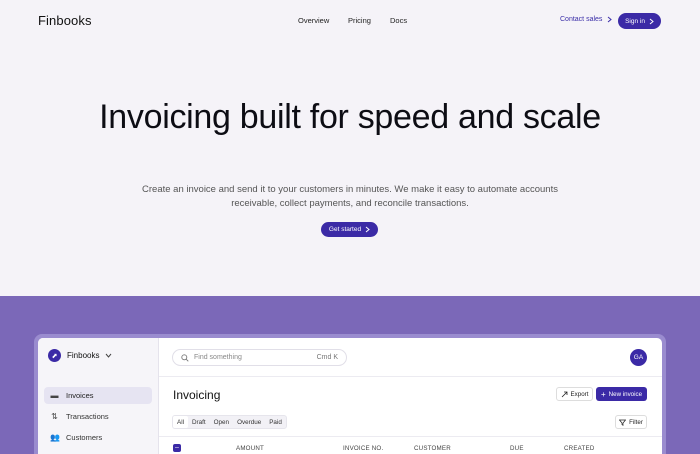  What do you see at coordinates (177, 448) in the screenshot?
I see `select-all-checkbox: –` at bounding box center [177, 448].